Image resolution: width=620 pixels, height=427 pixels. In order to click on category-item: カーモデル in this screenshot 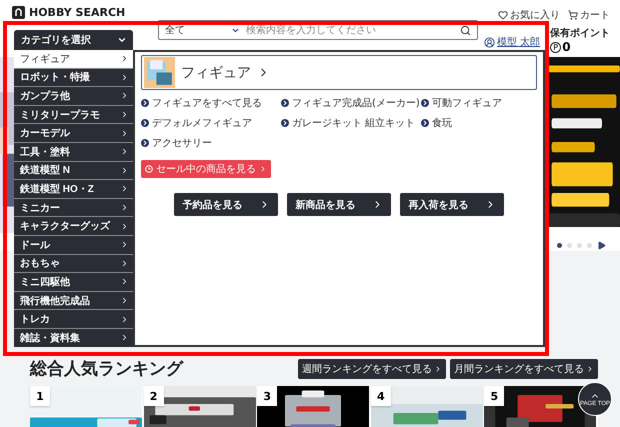, I will do `click(73, 133)`.